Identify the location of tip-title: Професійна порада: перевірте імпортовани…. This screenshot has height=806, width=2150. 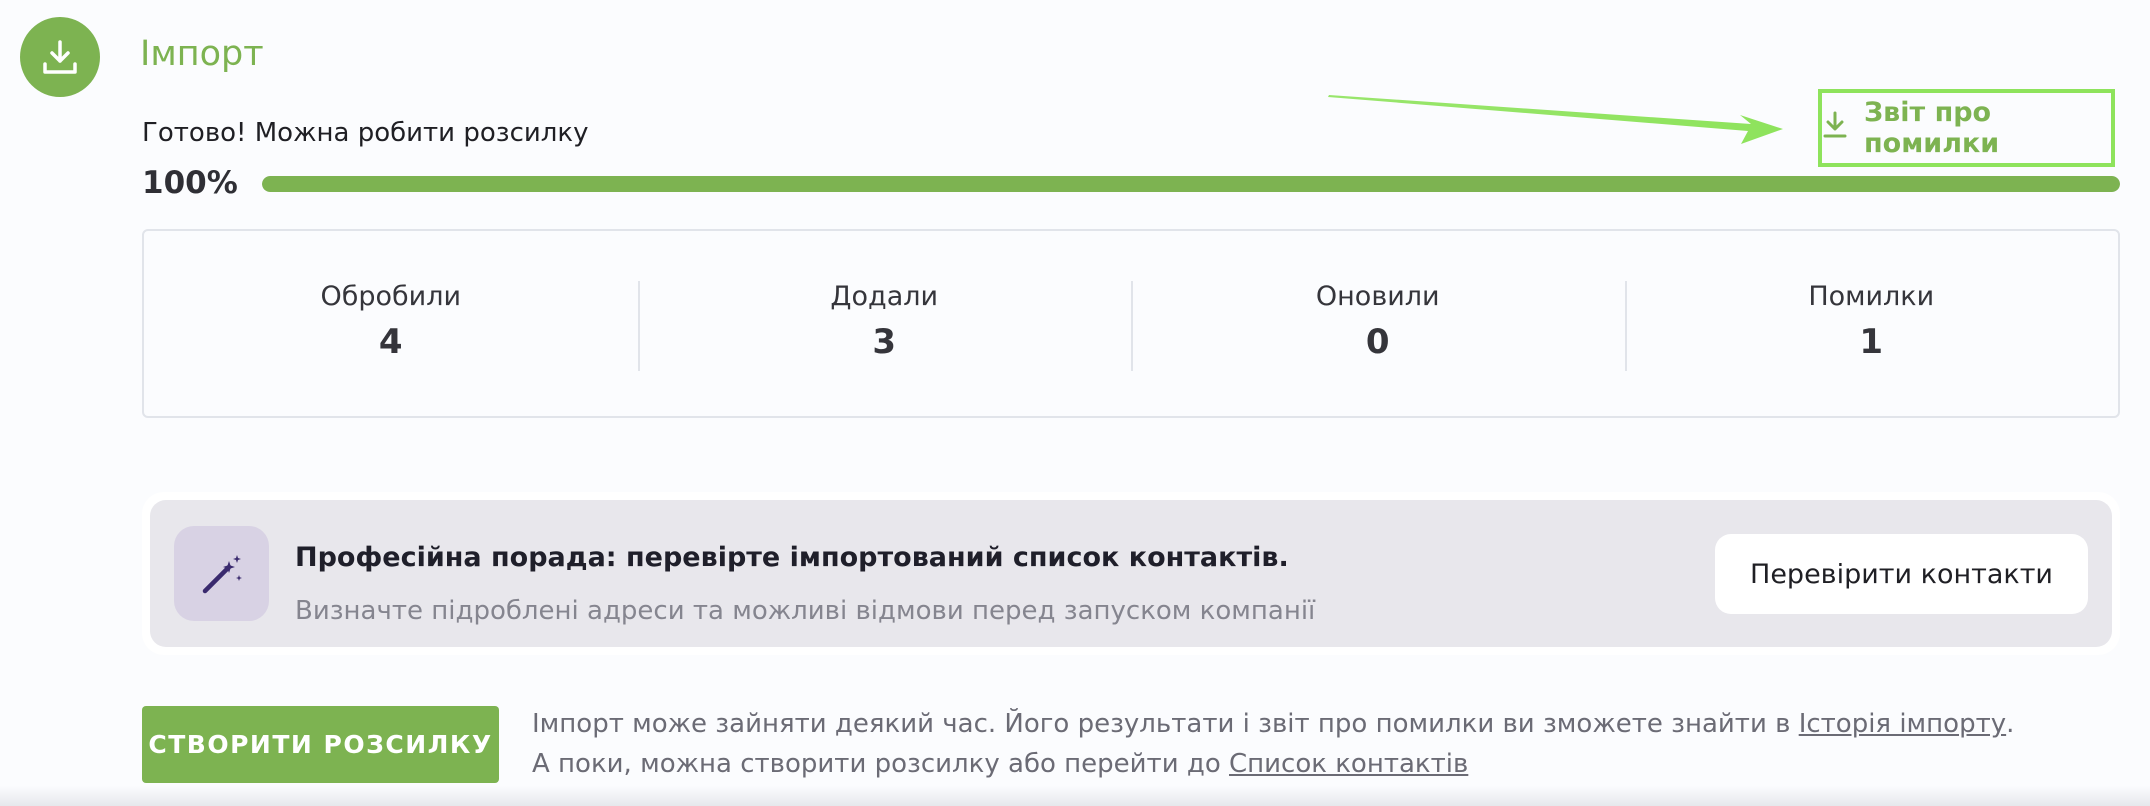
(792, 557).